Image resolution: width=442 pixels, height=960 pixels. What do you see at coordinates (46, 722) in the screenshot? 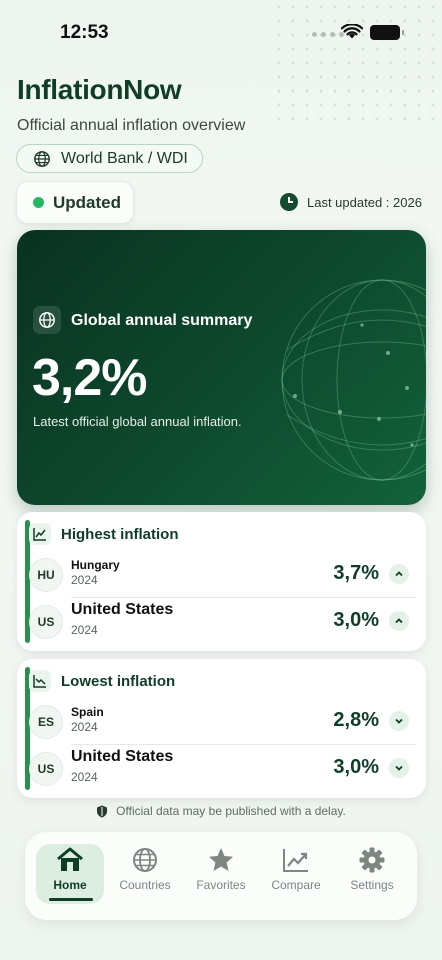
I see `country-code-badge: ES` at bounding box center [46, 722].